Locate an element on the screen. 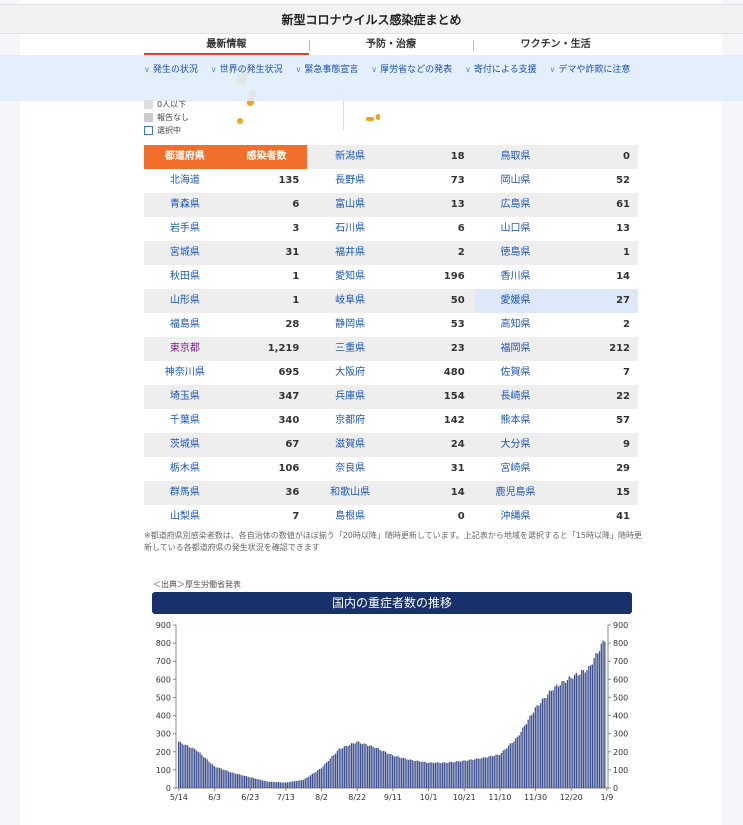 The width and height of the screenshot is (743, 825). case-count: 15 is located at coordinates (623, 492).